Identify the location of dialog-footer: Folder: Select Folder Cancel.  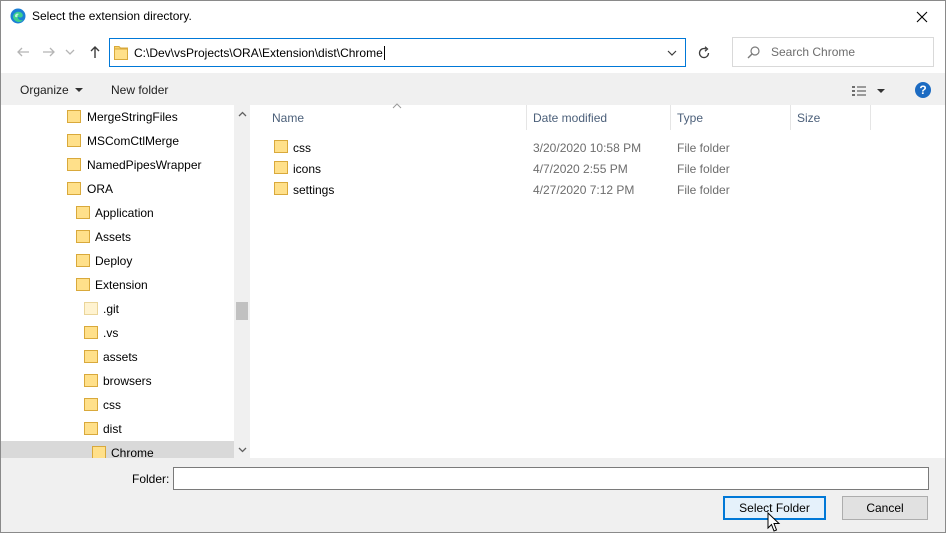
(473, 495).